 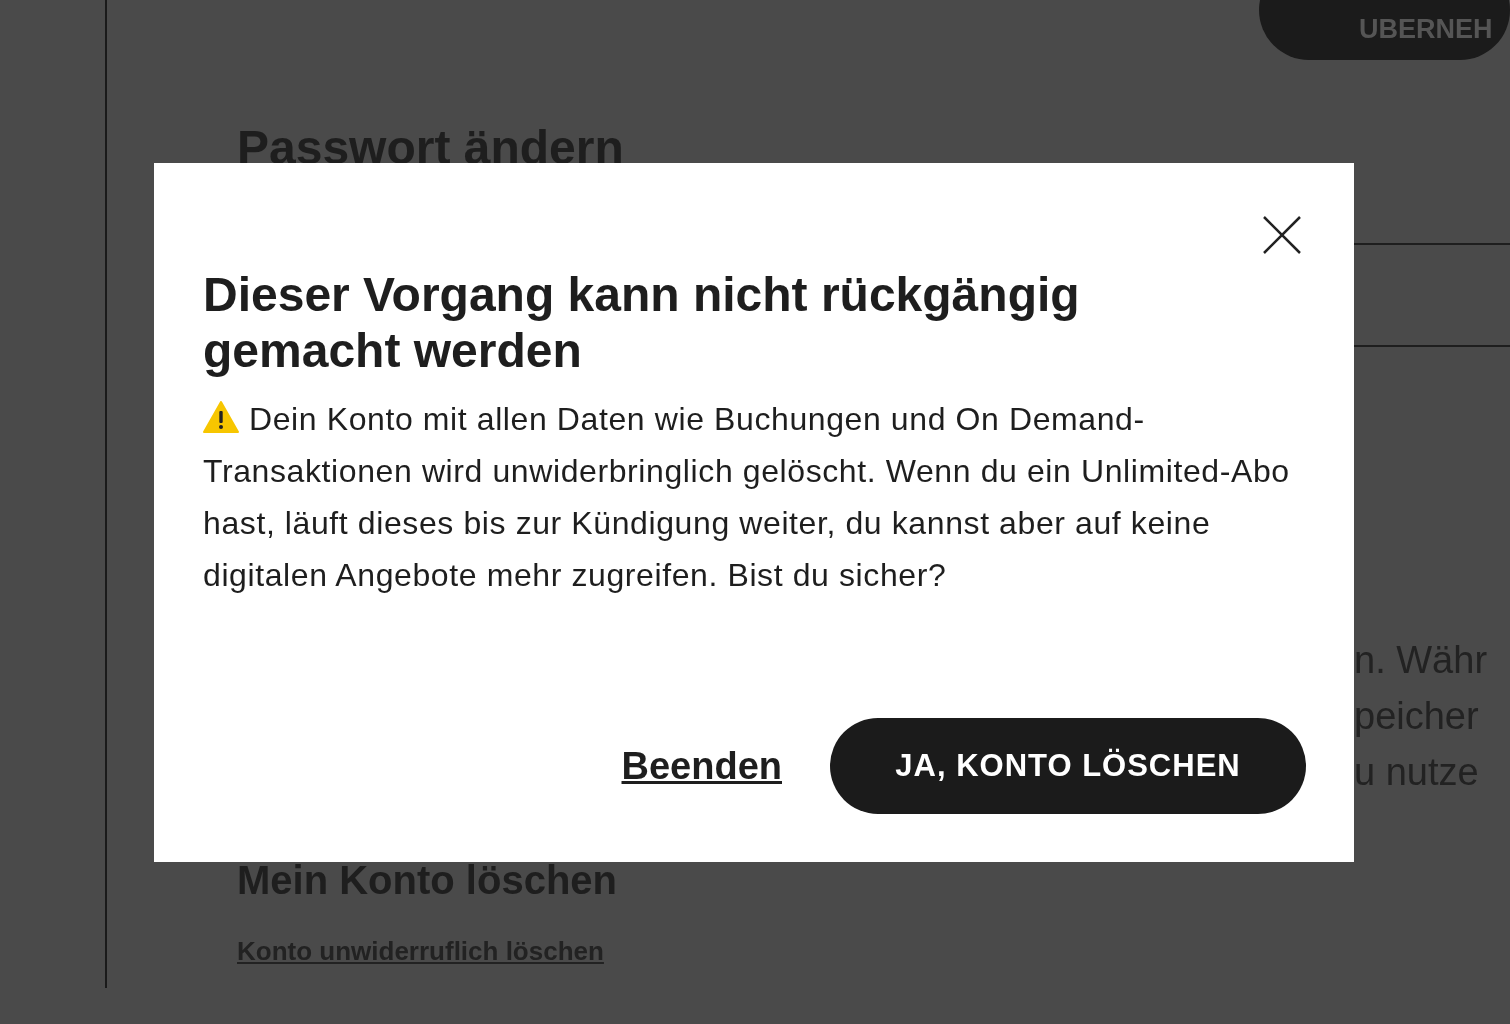 I want to click on warning-icon, so click(x=221, y=417).